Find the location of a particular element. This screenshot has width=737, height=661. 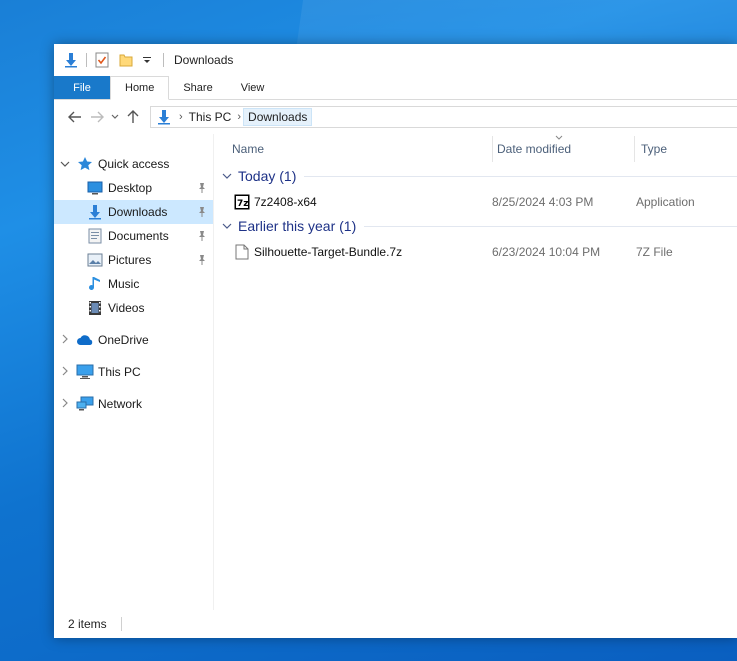

nav-label: Music is located at coordinates (124, 284).